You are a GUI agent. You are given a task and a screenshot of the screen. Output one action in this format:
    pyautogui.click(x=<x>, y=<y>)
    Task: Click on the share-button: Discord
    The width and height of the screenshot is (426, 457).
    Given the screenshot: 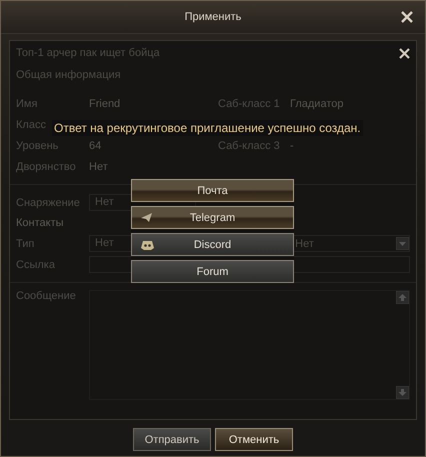 What is the action you would take?
    pyautogui.click(x=212, y=244)
    